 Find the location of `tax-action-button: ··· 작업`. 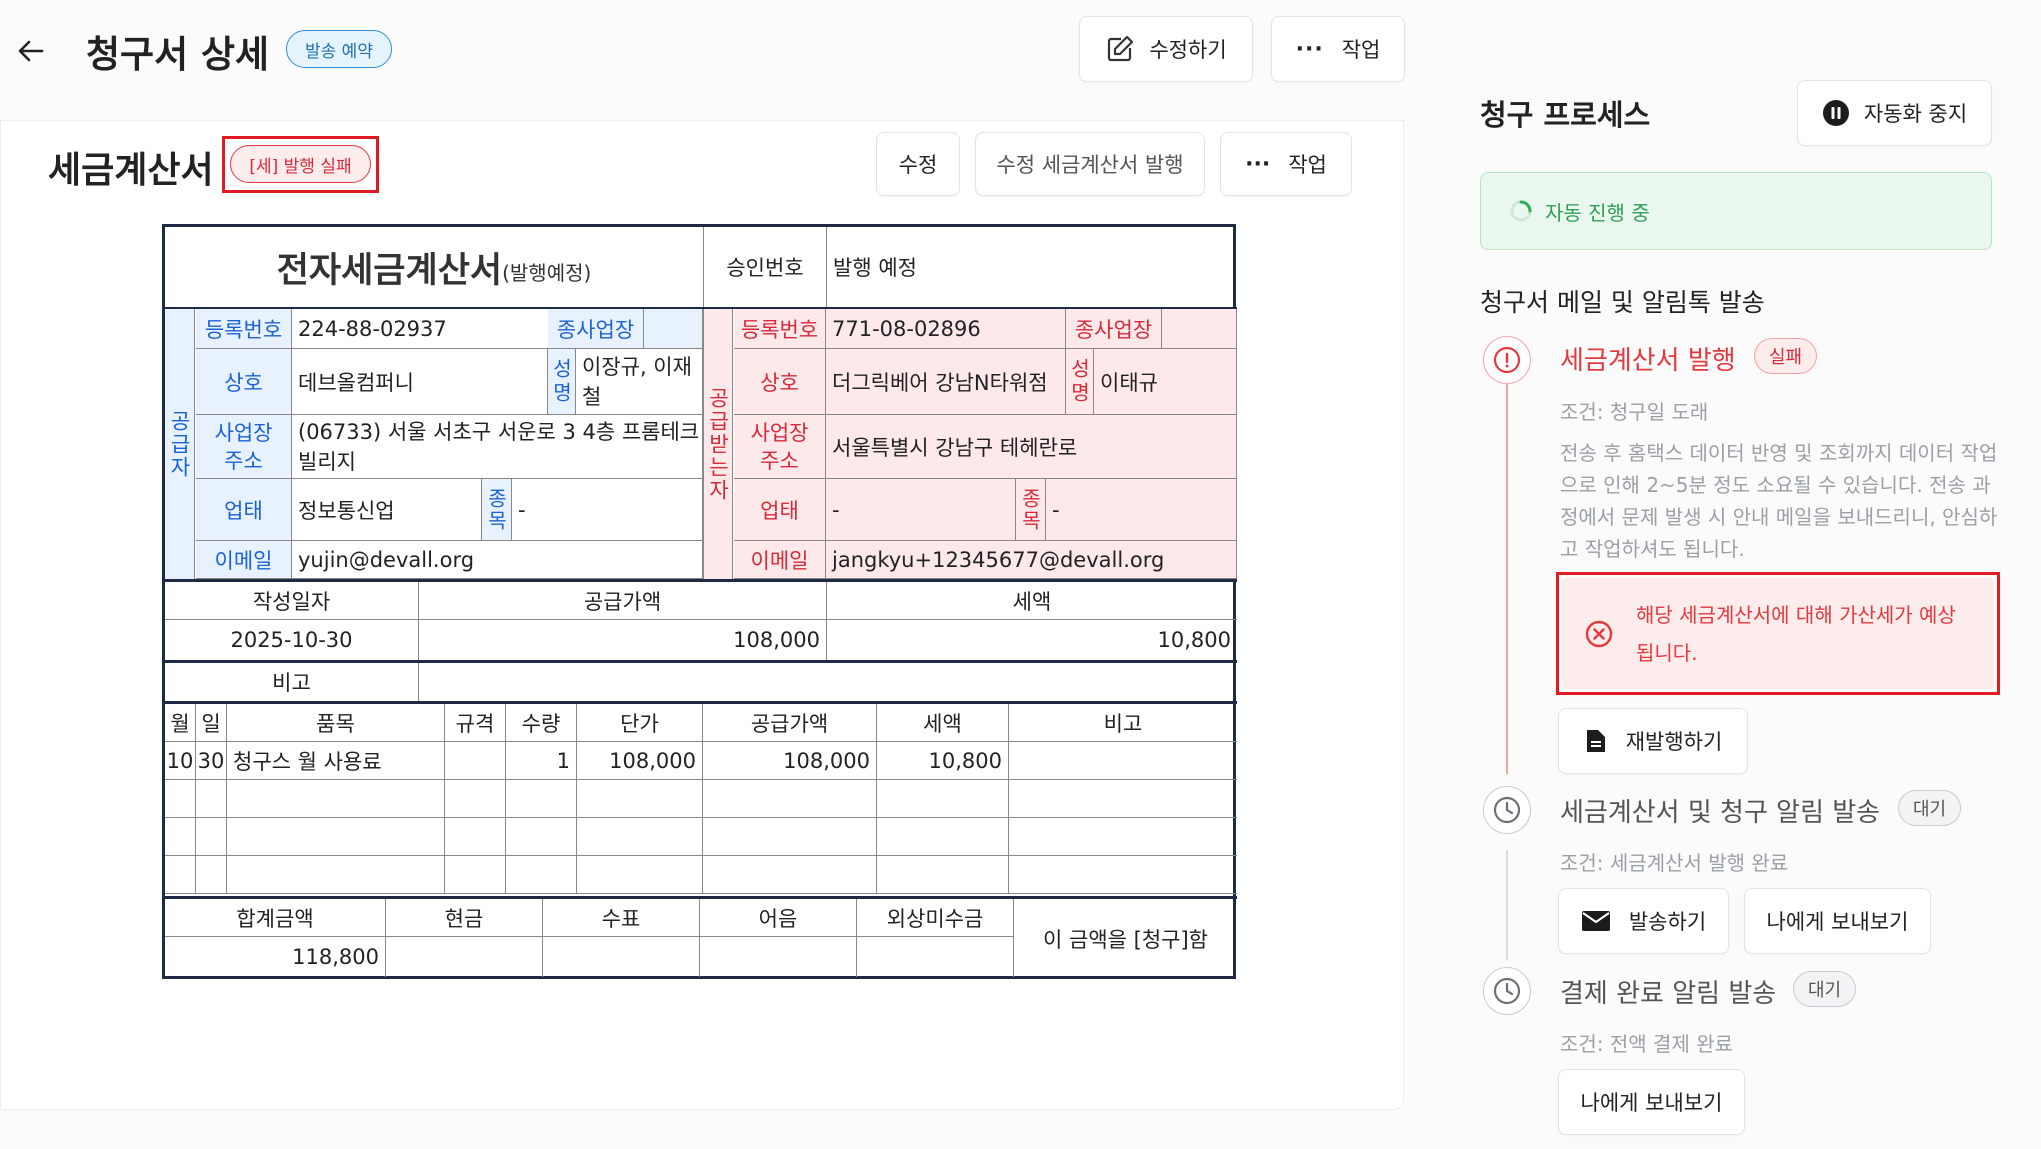

tax-action-button: ··· 작업 is located at coordinates (1286, 164).